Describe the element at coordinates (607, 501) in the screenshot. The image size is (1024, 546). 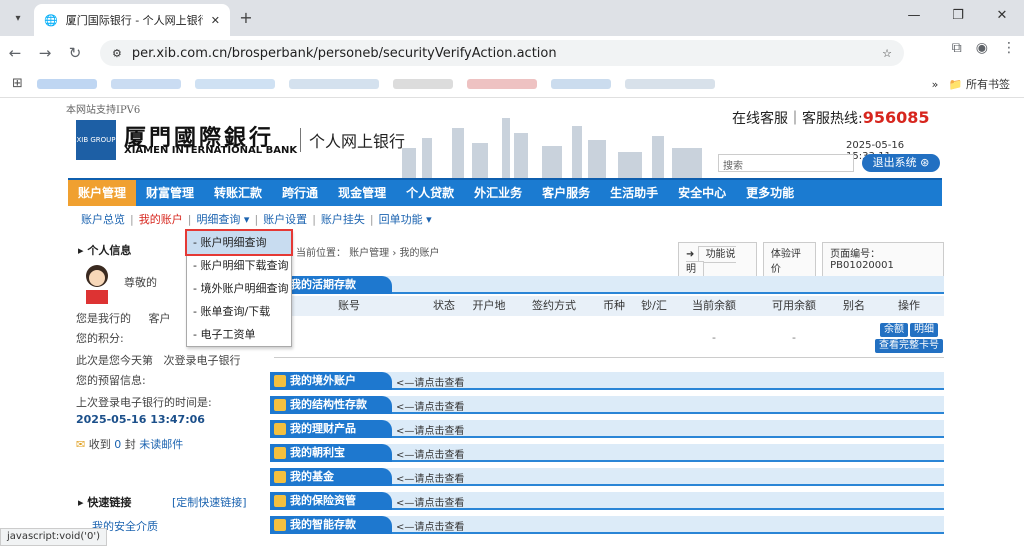
I see `section-insurance: 我的保险资管 <—请点击查看` at that location.